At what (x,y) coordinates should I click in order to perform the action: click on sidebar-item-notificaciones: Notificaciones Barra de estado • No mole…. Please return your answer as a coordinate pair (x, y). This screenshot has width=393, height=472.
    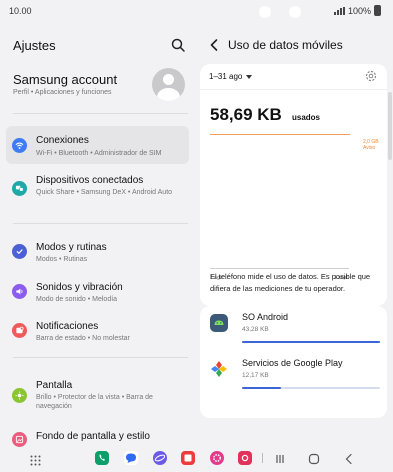
    Looking at the image, I should click on (97, 330).